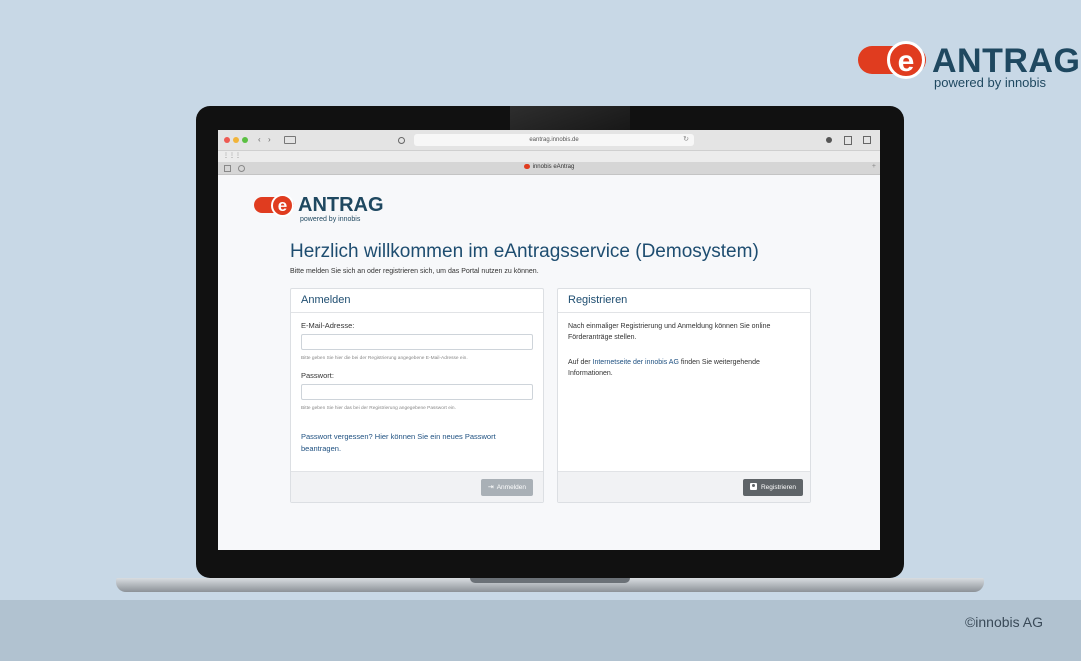 Image resolution: width=1081 pixels, height=661 pixels. What do you see at coordinates (290, 140) in the screenshot?
I see `sidebar-icon` at bounding box center [290, 140].